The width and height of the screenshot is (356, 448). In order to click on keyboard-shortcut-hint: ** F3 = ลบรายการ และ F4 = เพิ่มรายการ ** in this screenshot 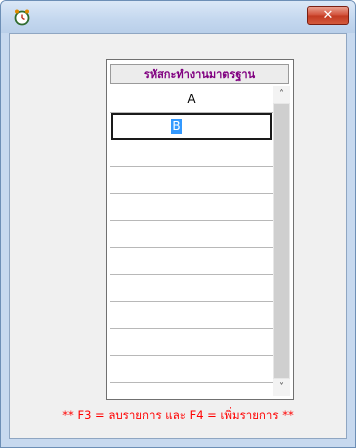, I will do `click(178, 415)`.